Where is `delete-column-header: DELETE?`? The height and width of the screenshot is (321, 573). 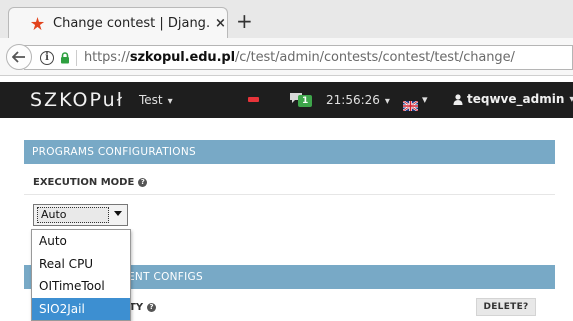 delete-column-header: DELETE? is located at coordinates (506, 307).